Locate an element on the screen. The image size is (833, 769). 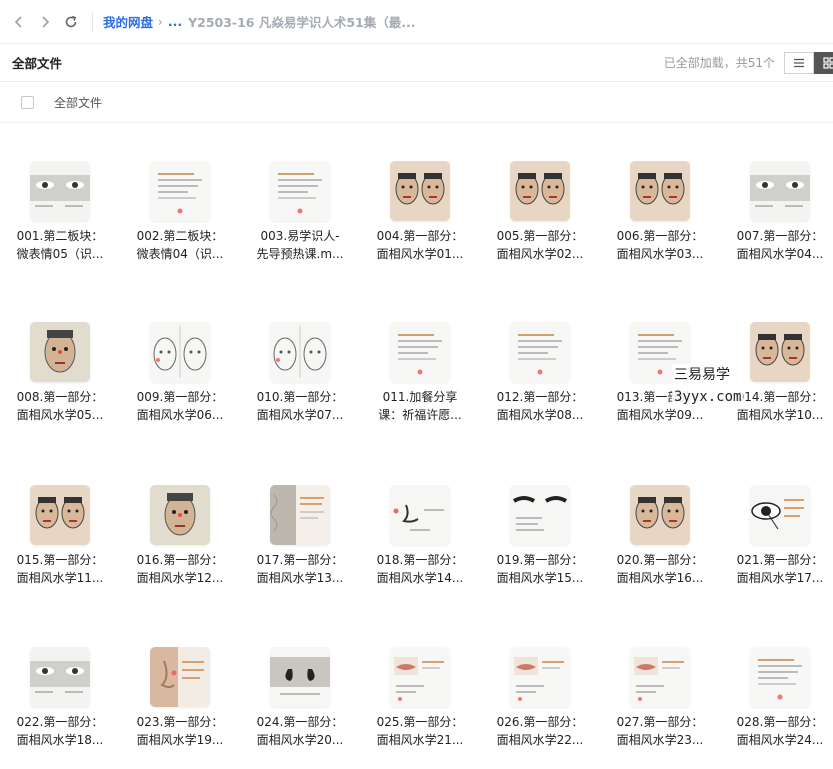
grid-icon is located at coordinates (828, 63).